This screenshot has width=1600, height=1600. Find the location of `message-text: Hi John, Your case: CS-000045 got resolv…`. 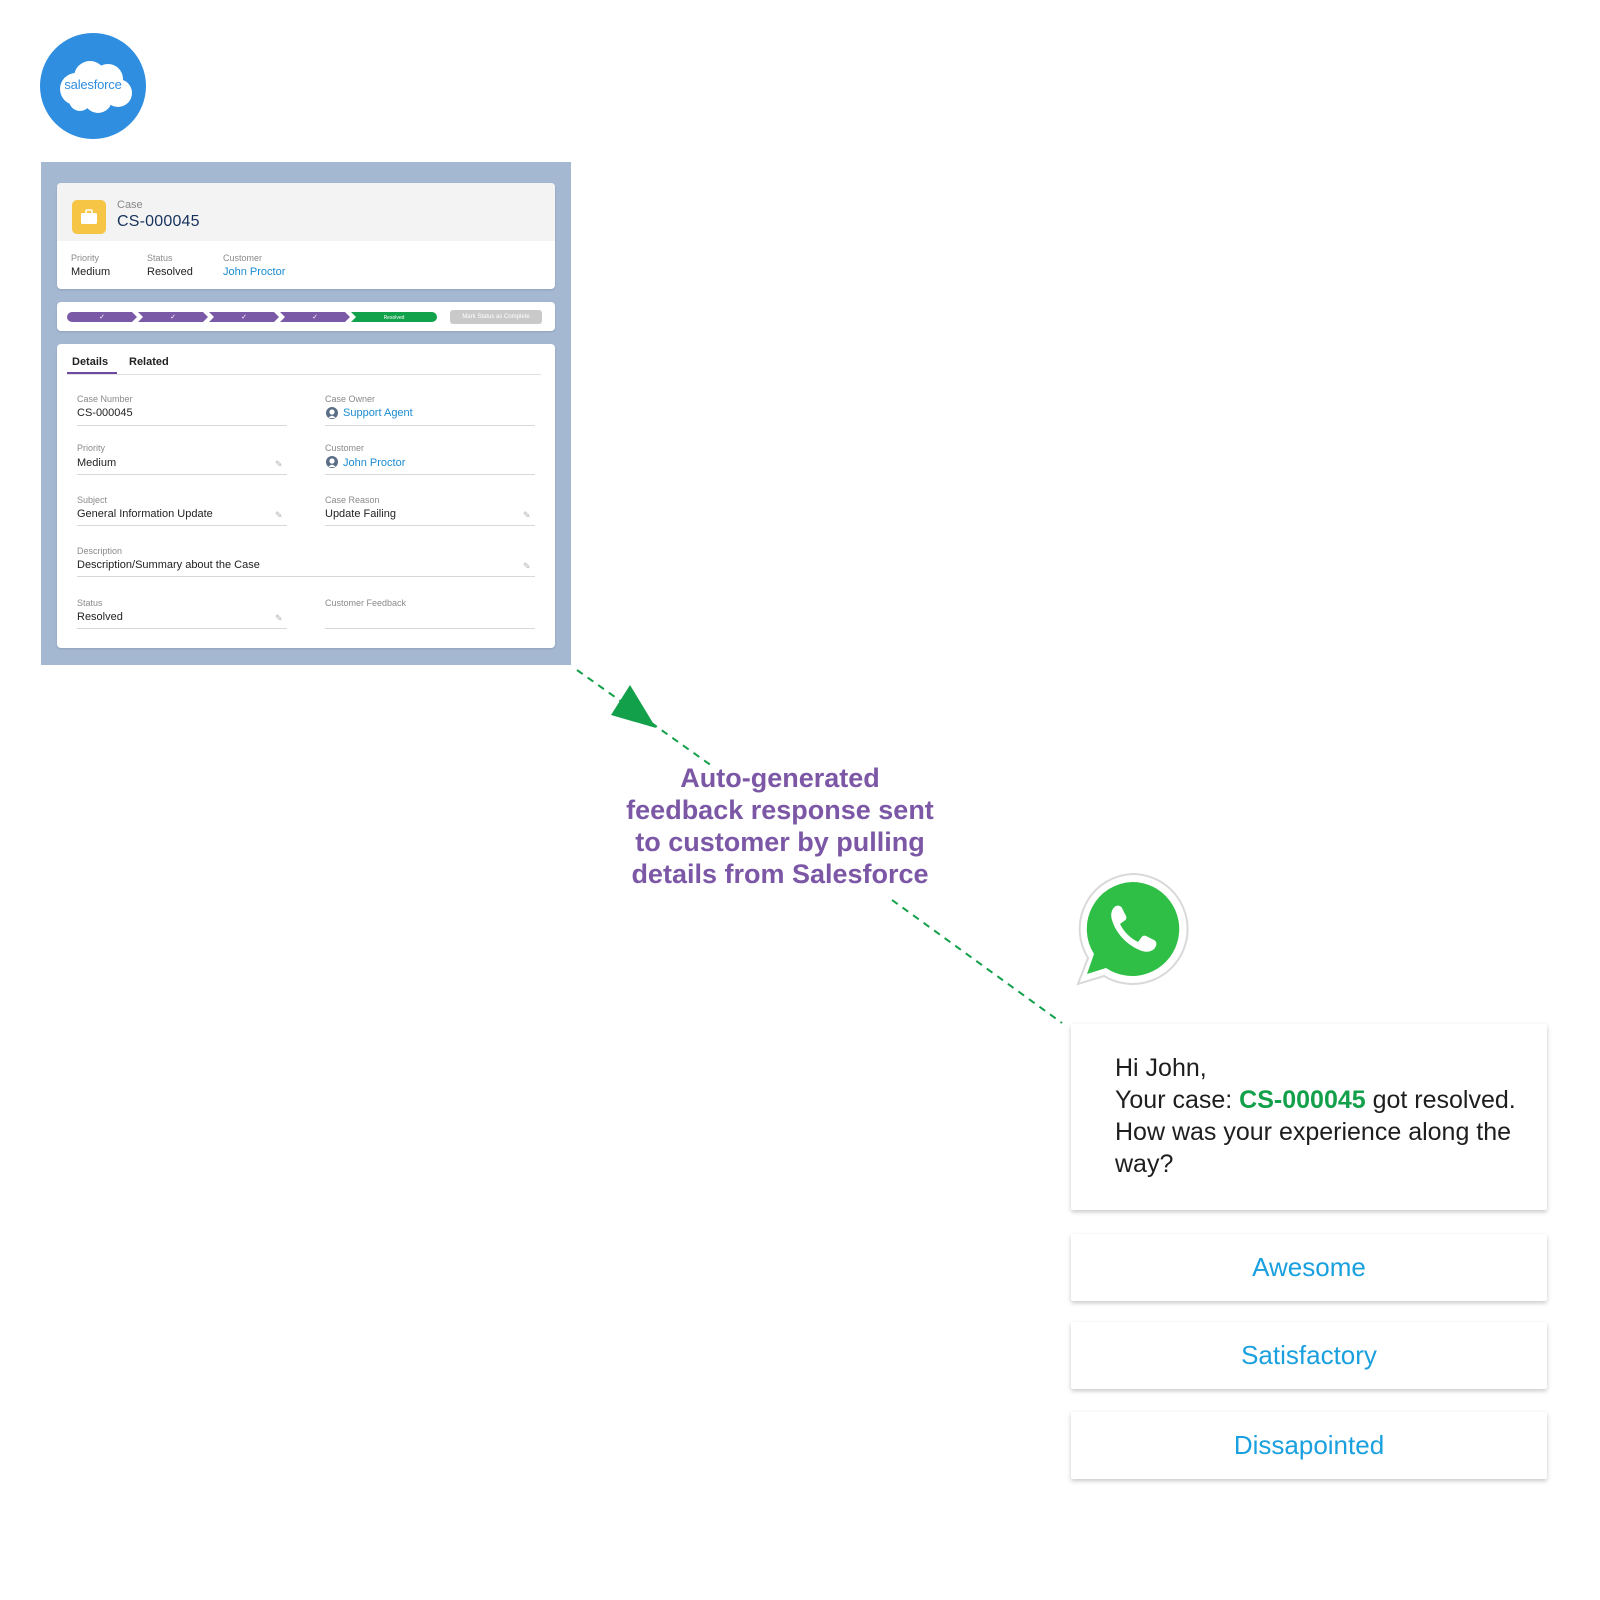

message-text: Hi John, Your case: CS-000045 got resolv… is located at coordinates (1325, 1116).